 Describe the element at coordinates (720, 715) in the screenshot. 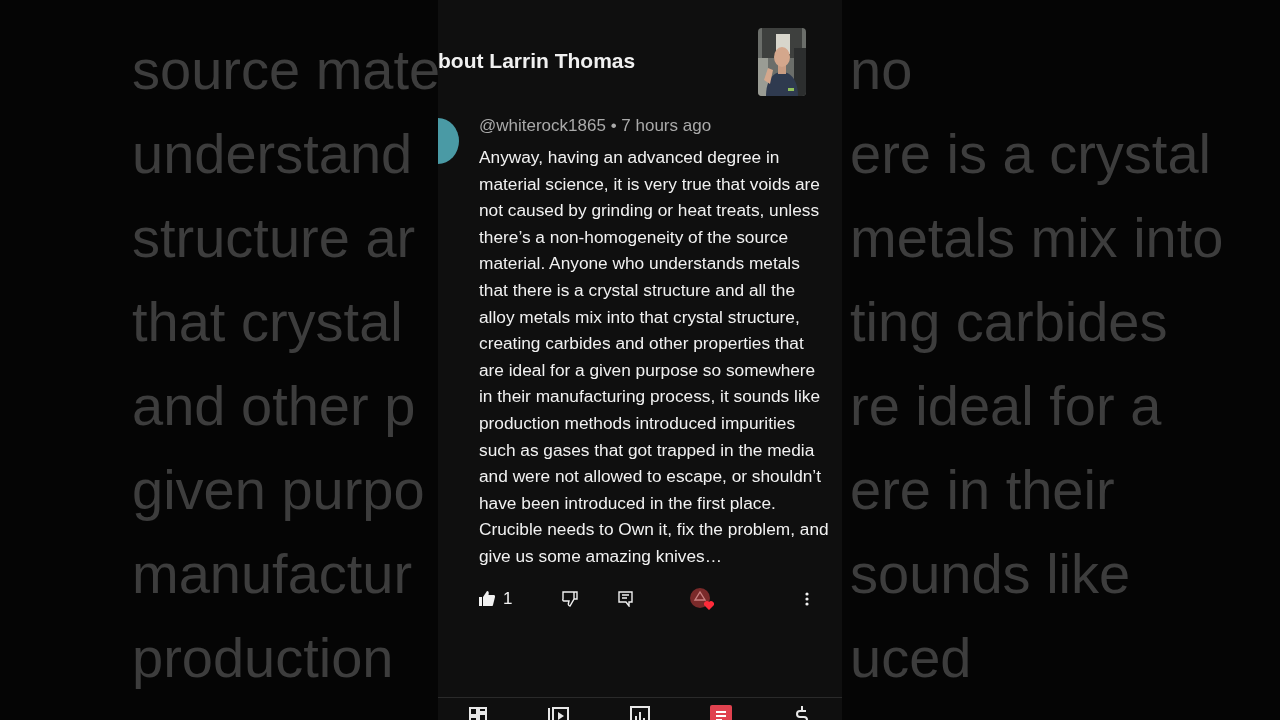

I see `comment-icon` at that location.